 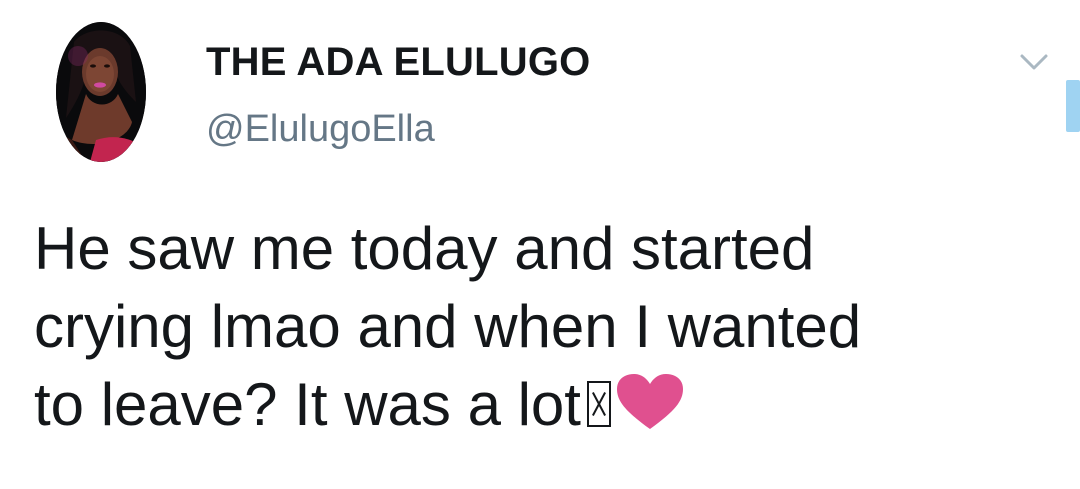 I want to click on chevron-down-icon, so click(x=1034, y=62).